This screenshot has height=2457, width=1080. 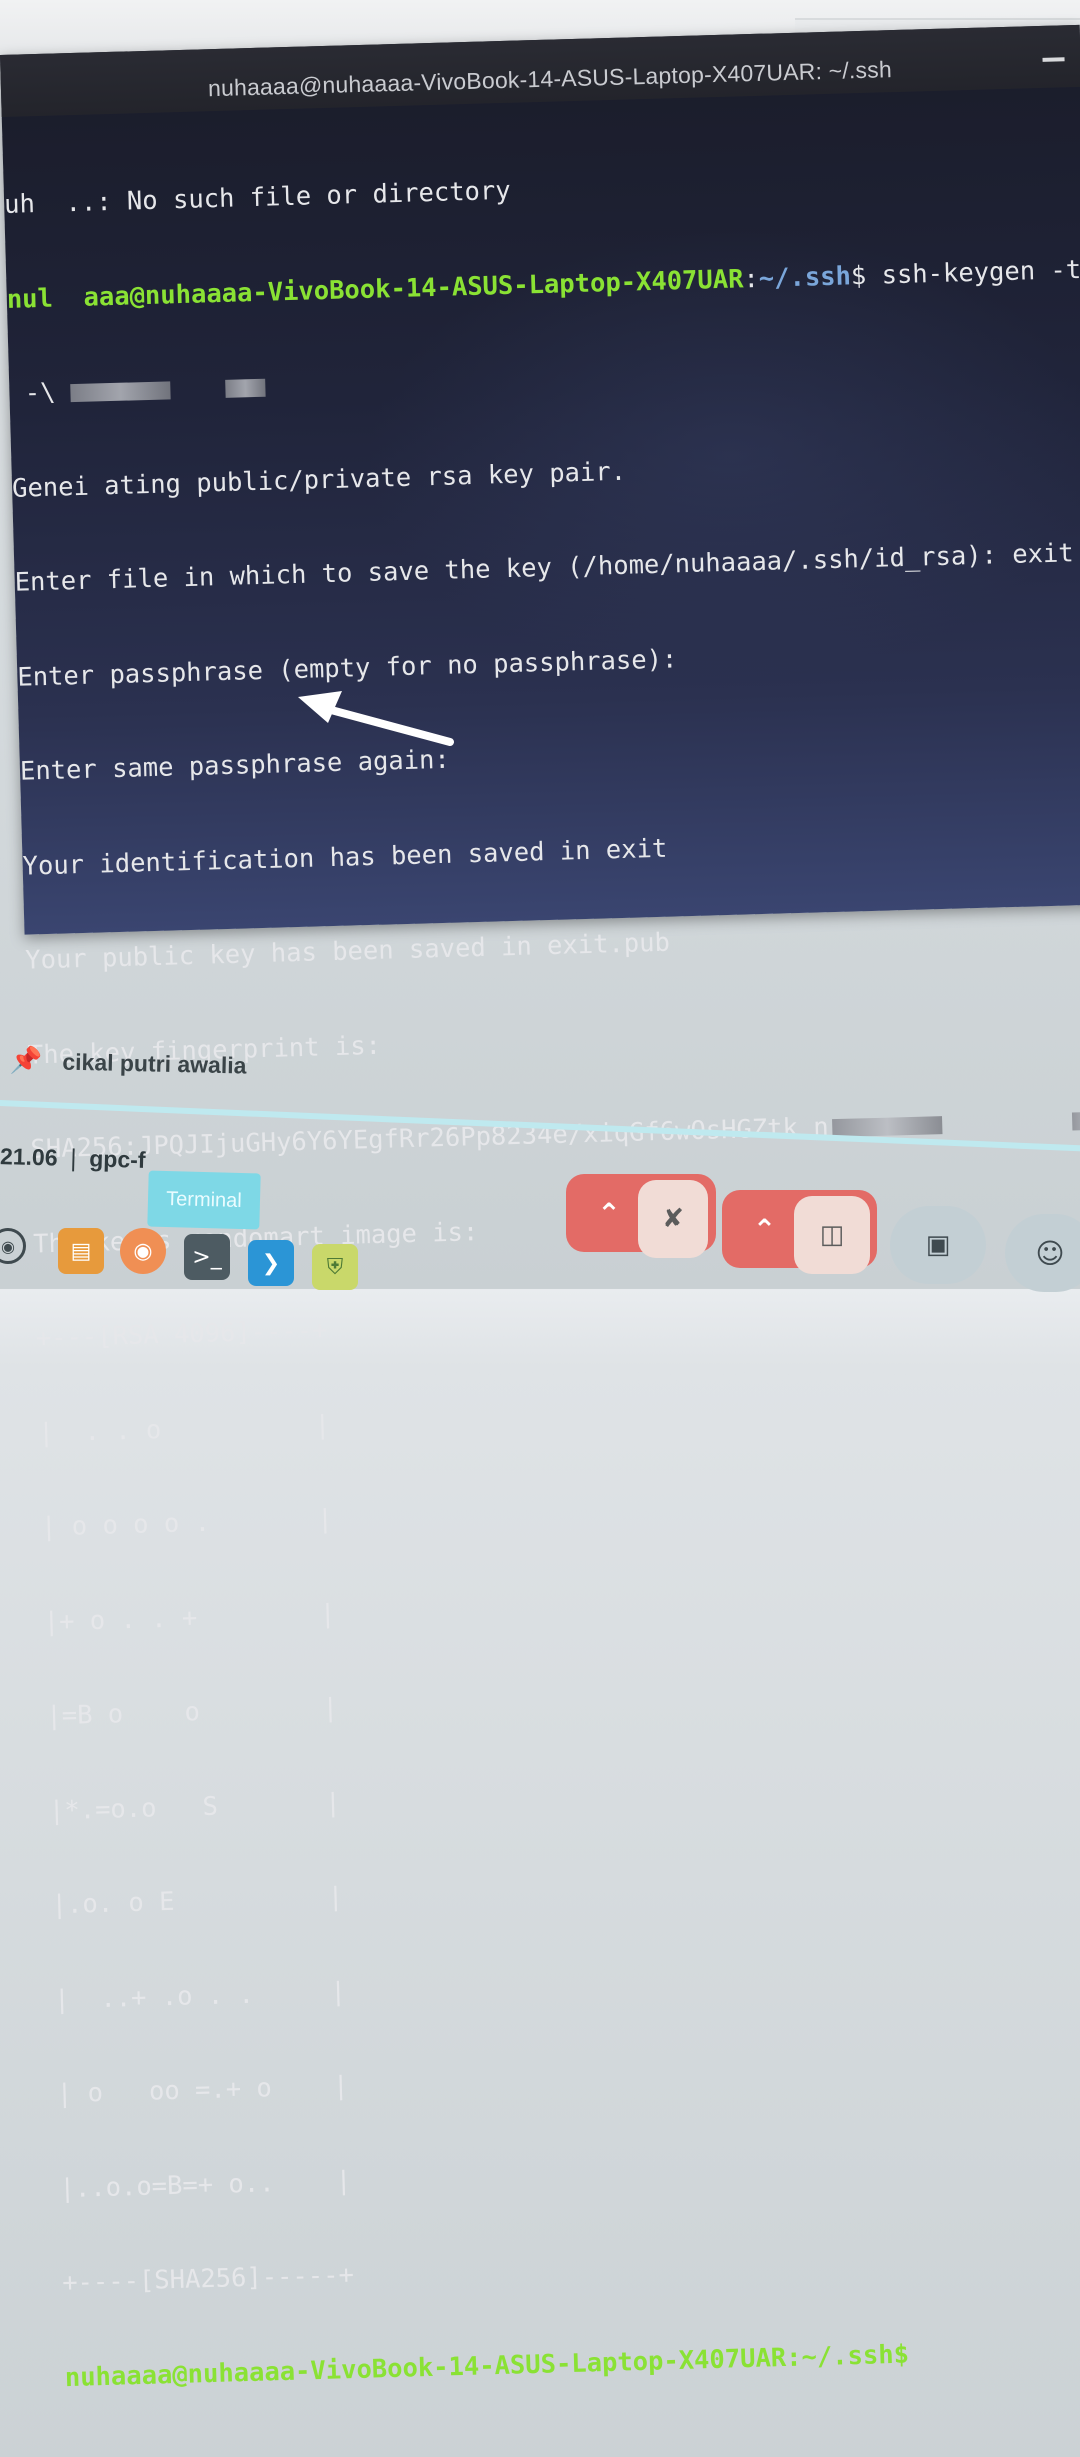 I want to click on prompt-end: $, so click(x=866, y=275).